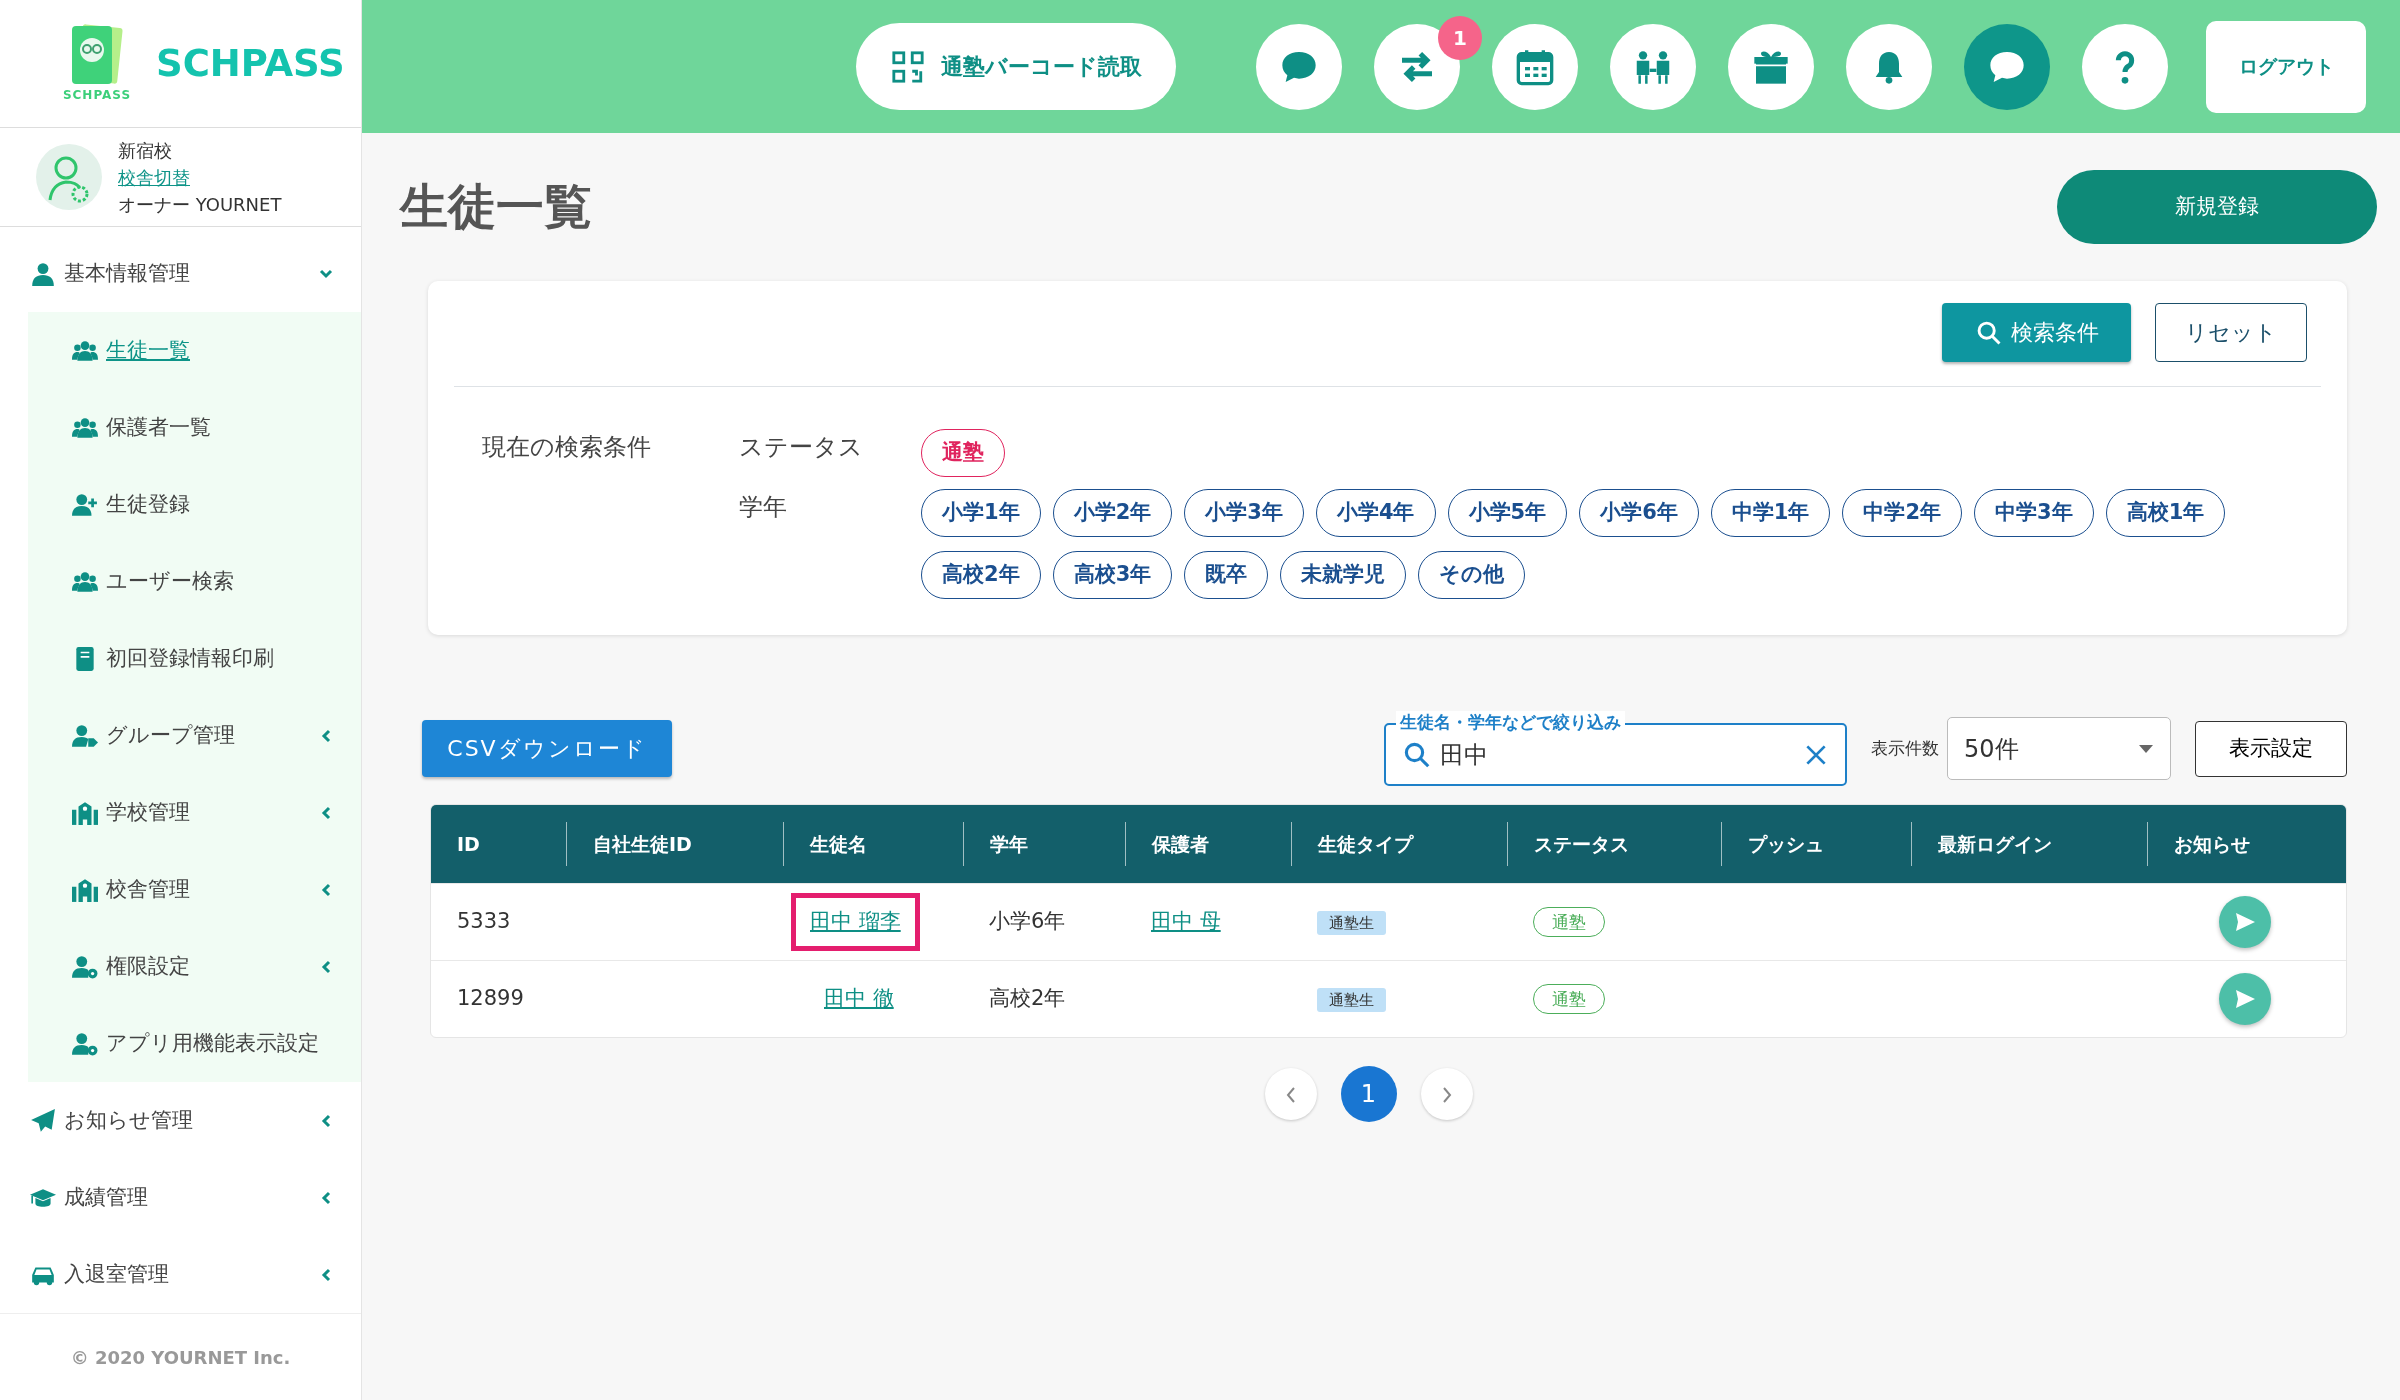  I want to click on column-header: 自社生徒ID, so click(674, 844).